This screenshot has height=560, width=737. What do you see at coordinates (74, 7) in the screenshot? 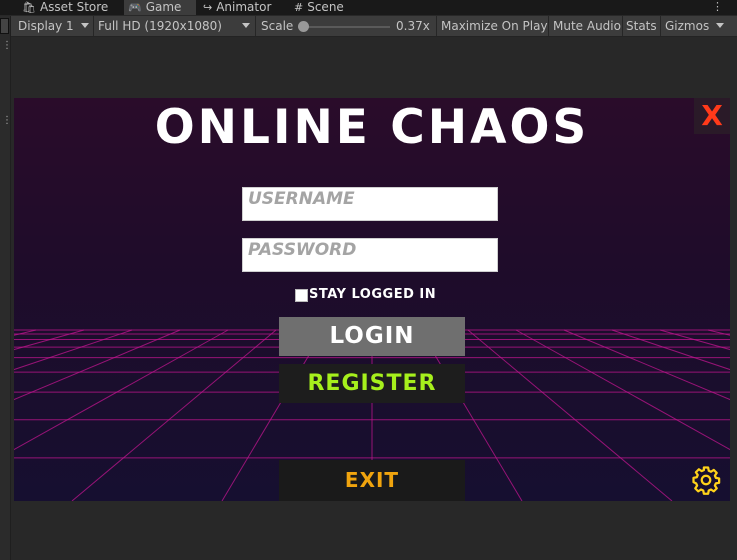
I see `tab-label: Asset Store` at bounding box center [74, 7].